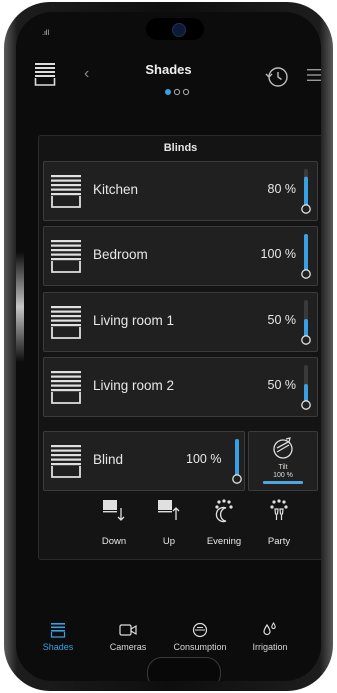 The width and height of the screenshot is (337, 693). Describe the element at coordinates (279, 511) in the screenshot. I see `party-scene-icon` at that location.